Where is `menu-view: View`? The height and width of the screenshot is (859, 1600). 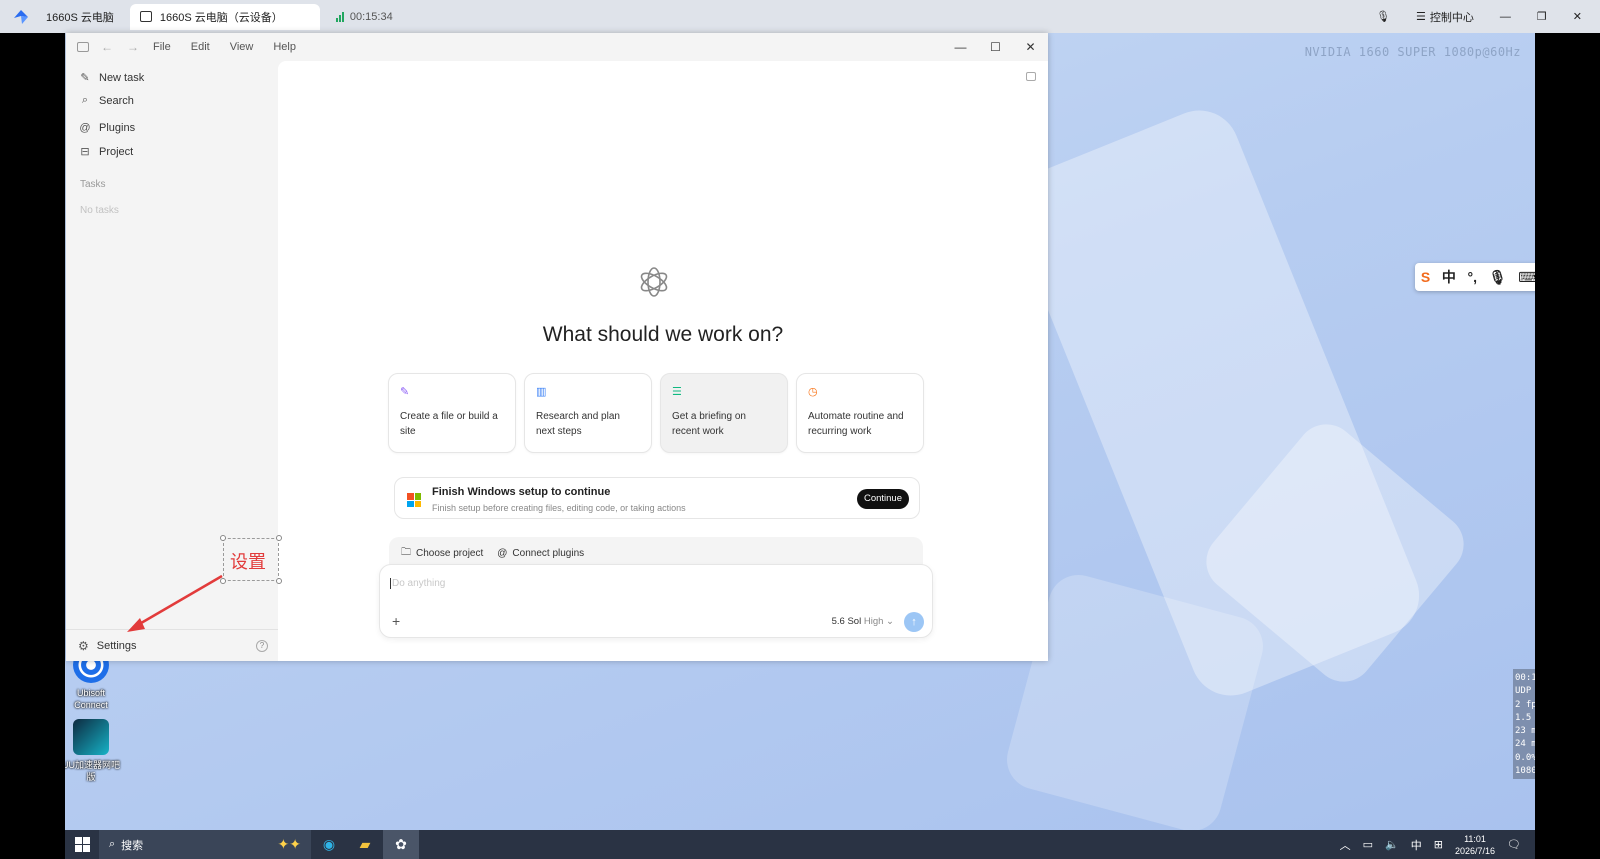 menu-view: View is located at coordinates (242, 47).